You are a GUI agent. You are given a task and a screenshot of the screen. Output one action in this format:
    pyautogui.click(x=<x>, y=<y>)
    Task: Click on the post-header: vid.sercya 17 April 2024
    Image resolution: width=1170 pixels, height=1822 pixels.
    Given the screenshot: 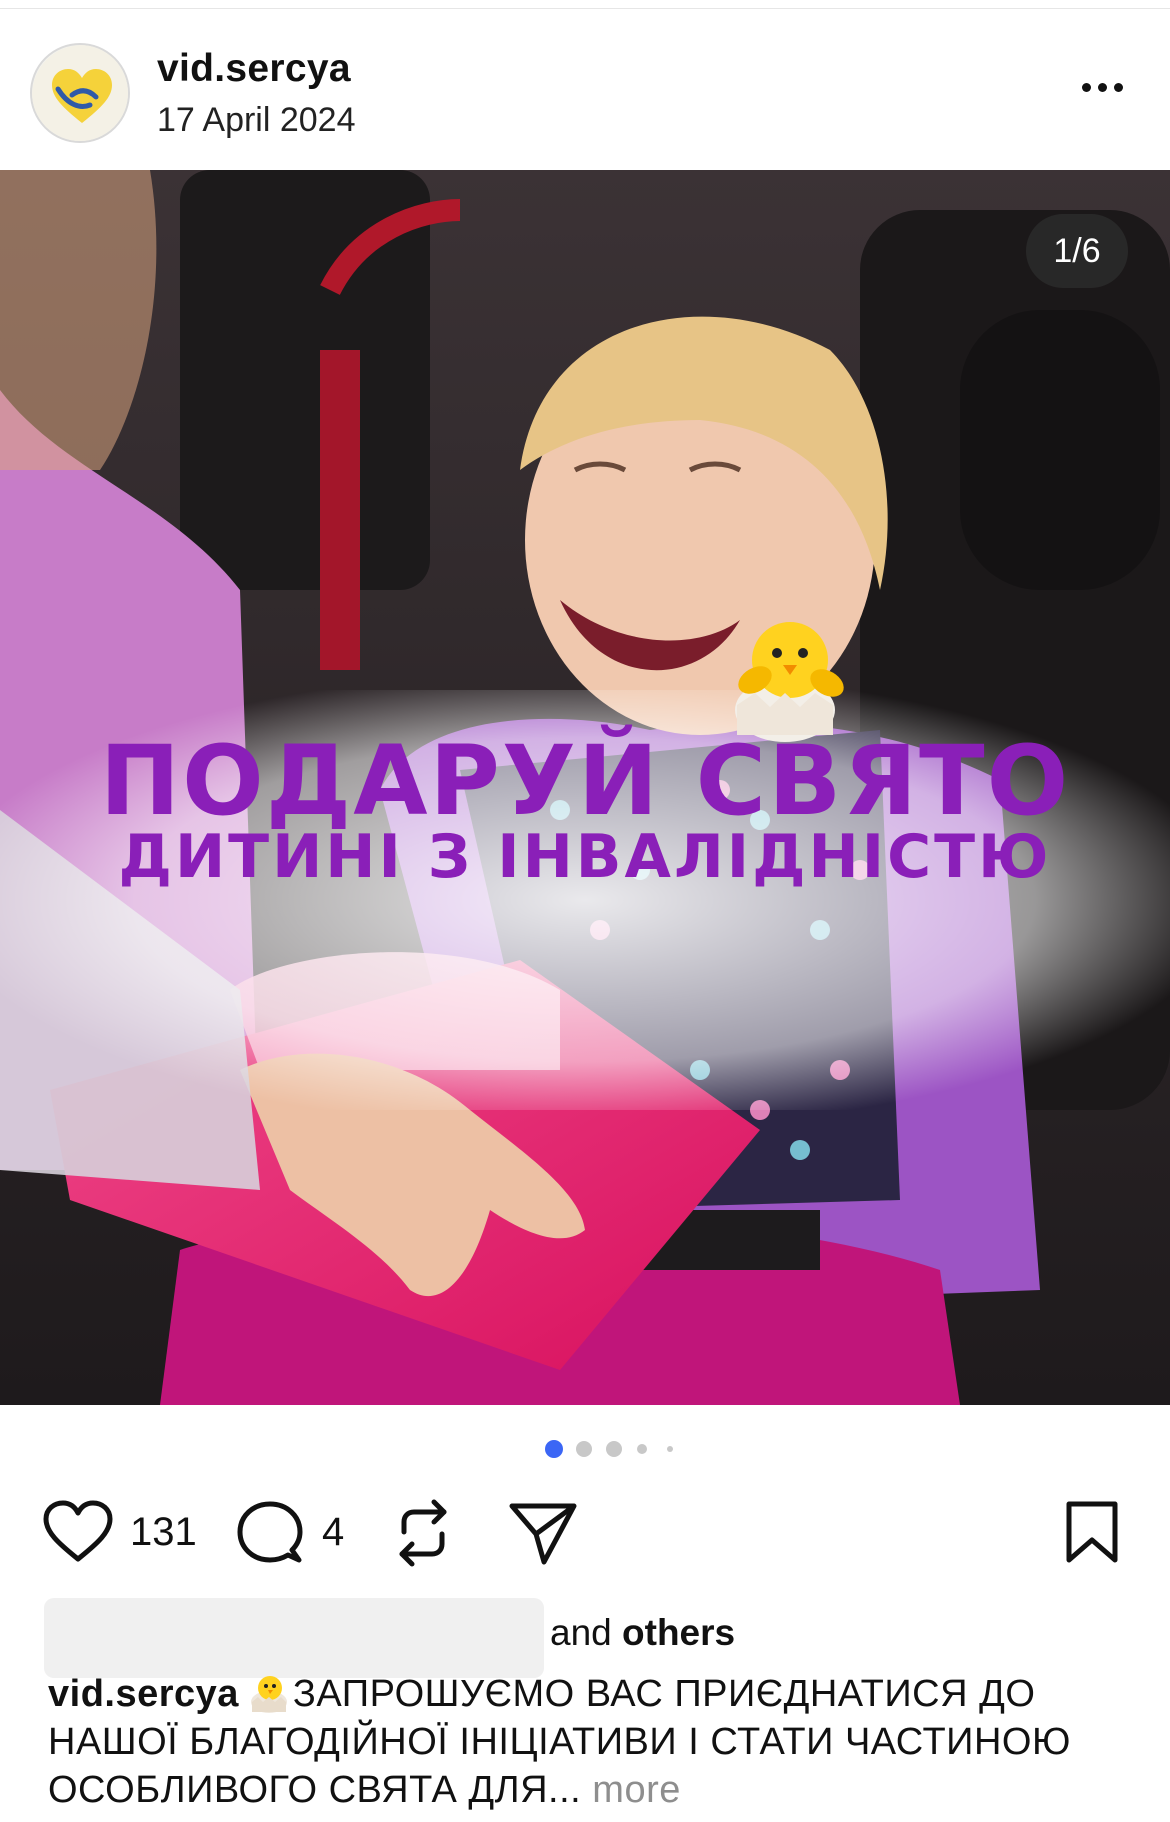 What is the action you would take?
    pyautogui.click(x=585, y=89)
    